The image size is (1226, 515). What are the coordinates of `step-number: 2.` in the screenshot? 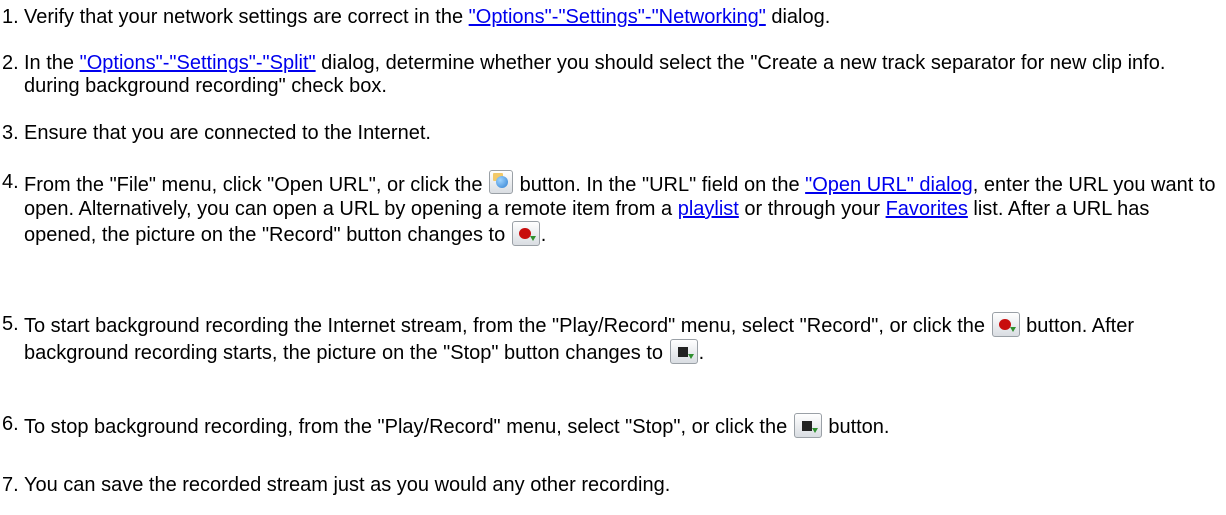 It's located at (10, 63).